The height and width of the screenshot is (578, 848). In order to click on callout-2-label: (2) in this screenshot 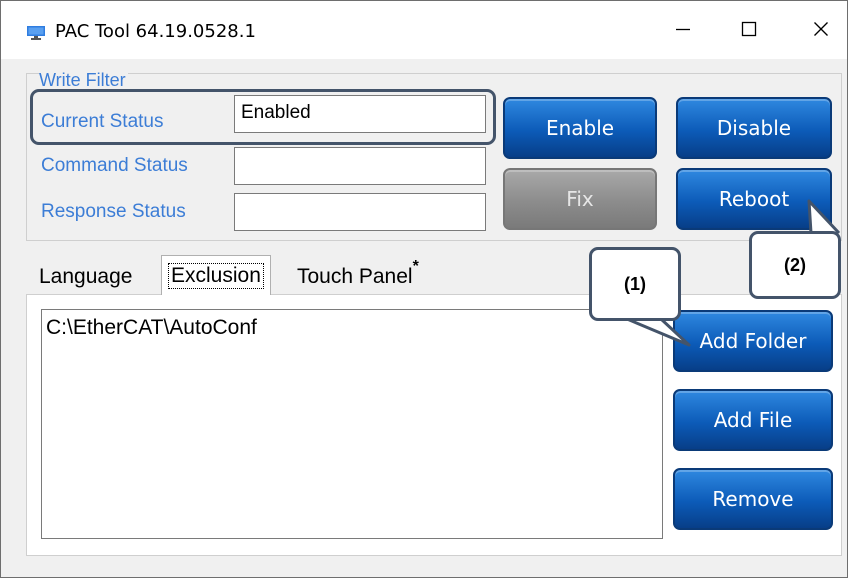, I will do `click(795, 264)`.